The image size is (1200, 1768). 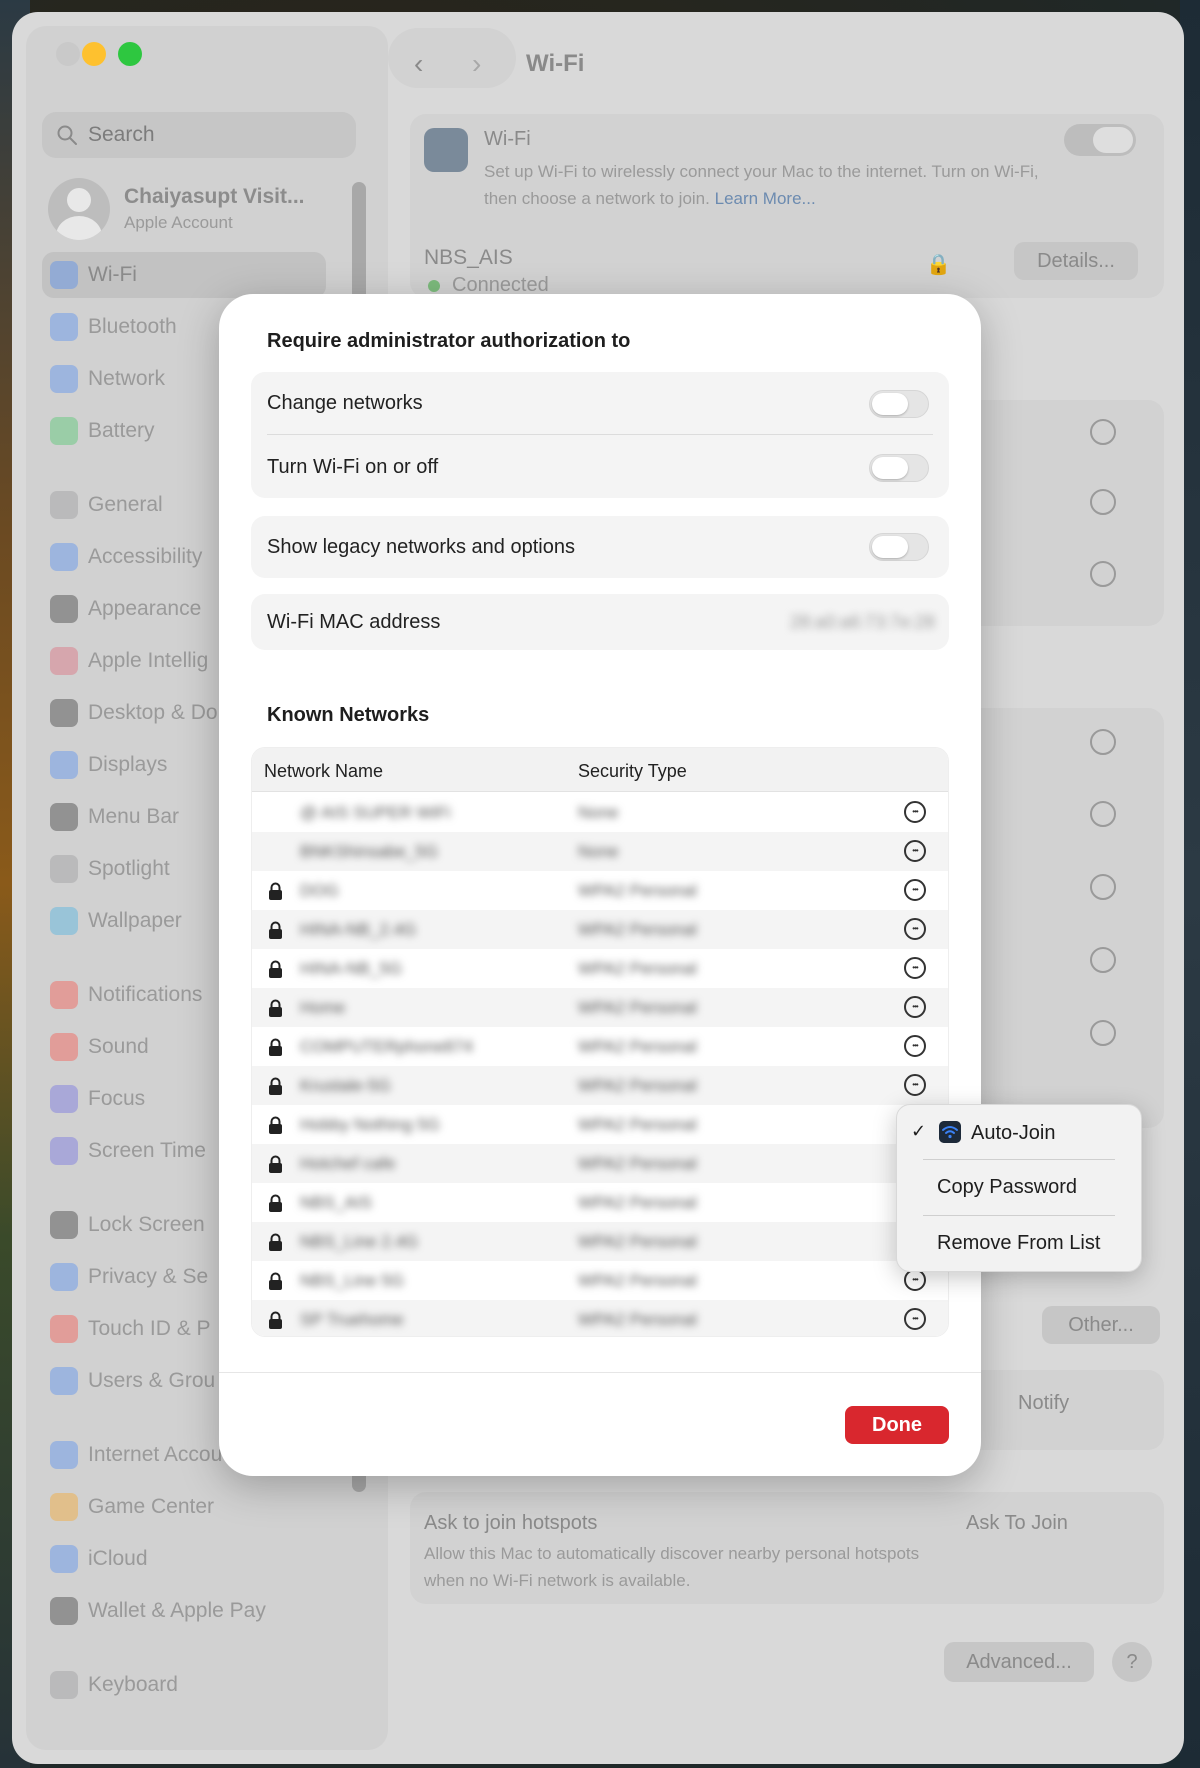 I want to click on change-networks-toggle, so click(x=899, y=404).